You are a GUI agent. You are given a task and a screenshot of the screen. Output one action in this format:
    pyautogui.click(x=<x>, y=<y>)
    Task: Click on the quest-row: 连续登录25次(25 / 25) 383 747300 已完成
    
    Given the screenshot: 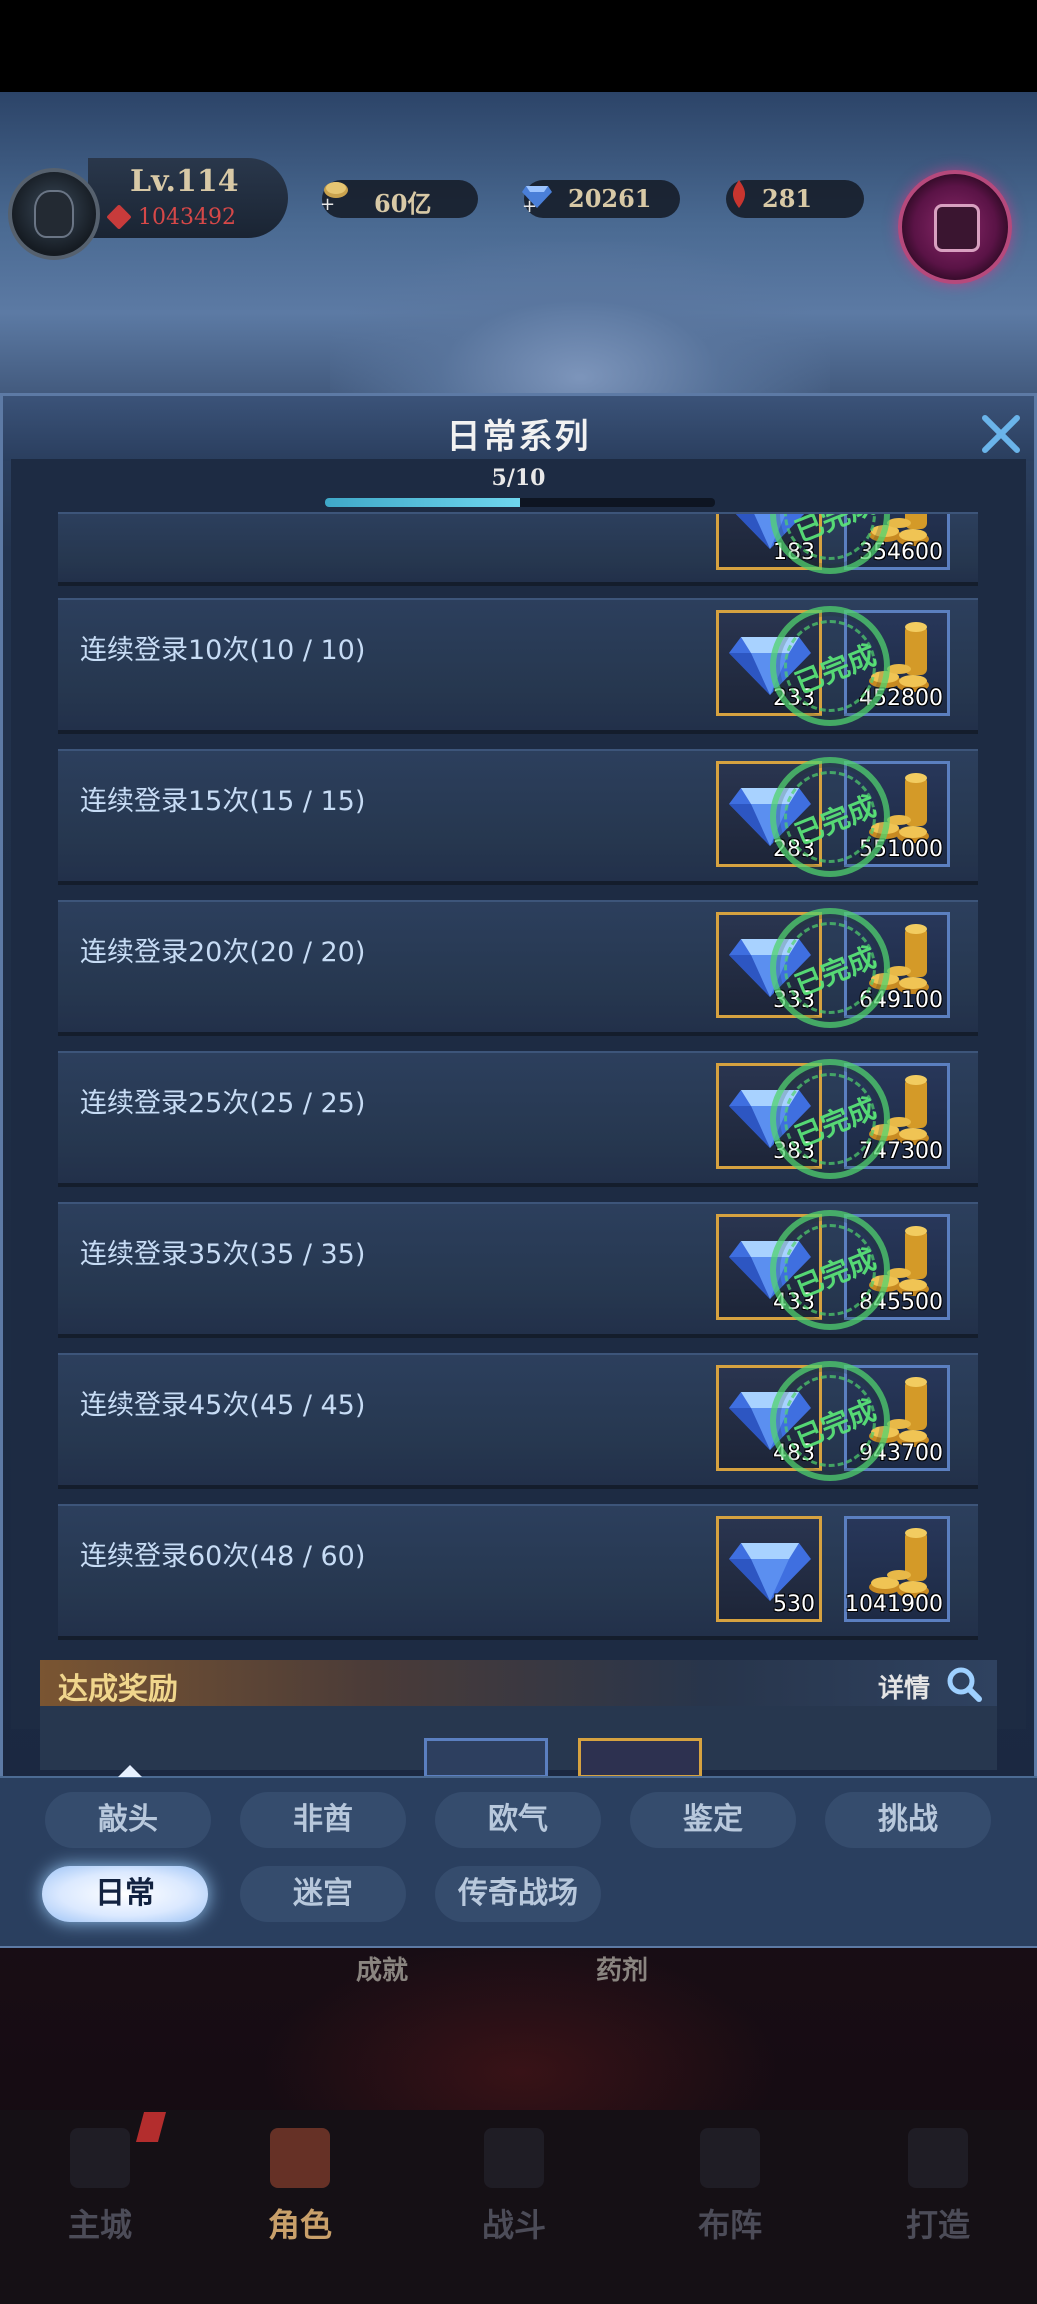 What is the action you would take?
    pyautogui.click(x=518, y=1117)
    